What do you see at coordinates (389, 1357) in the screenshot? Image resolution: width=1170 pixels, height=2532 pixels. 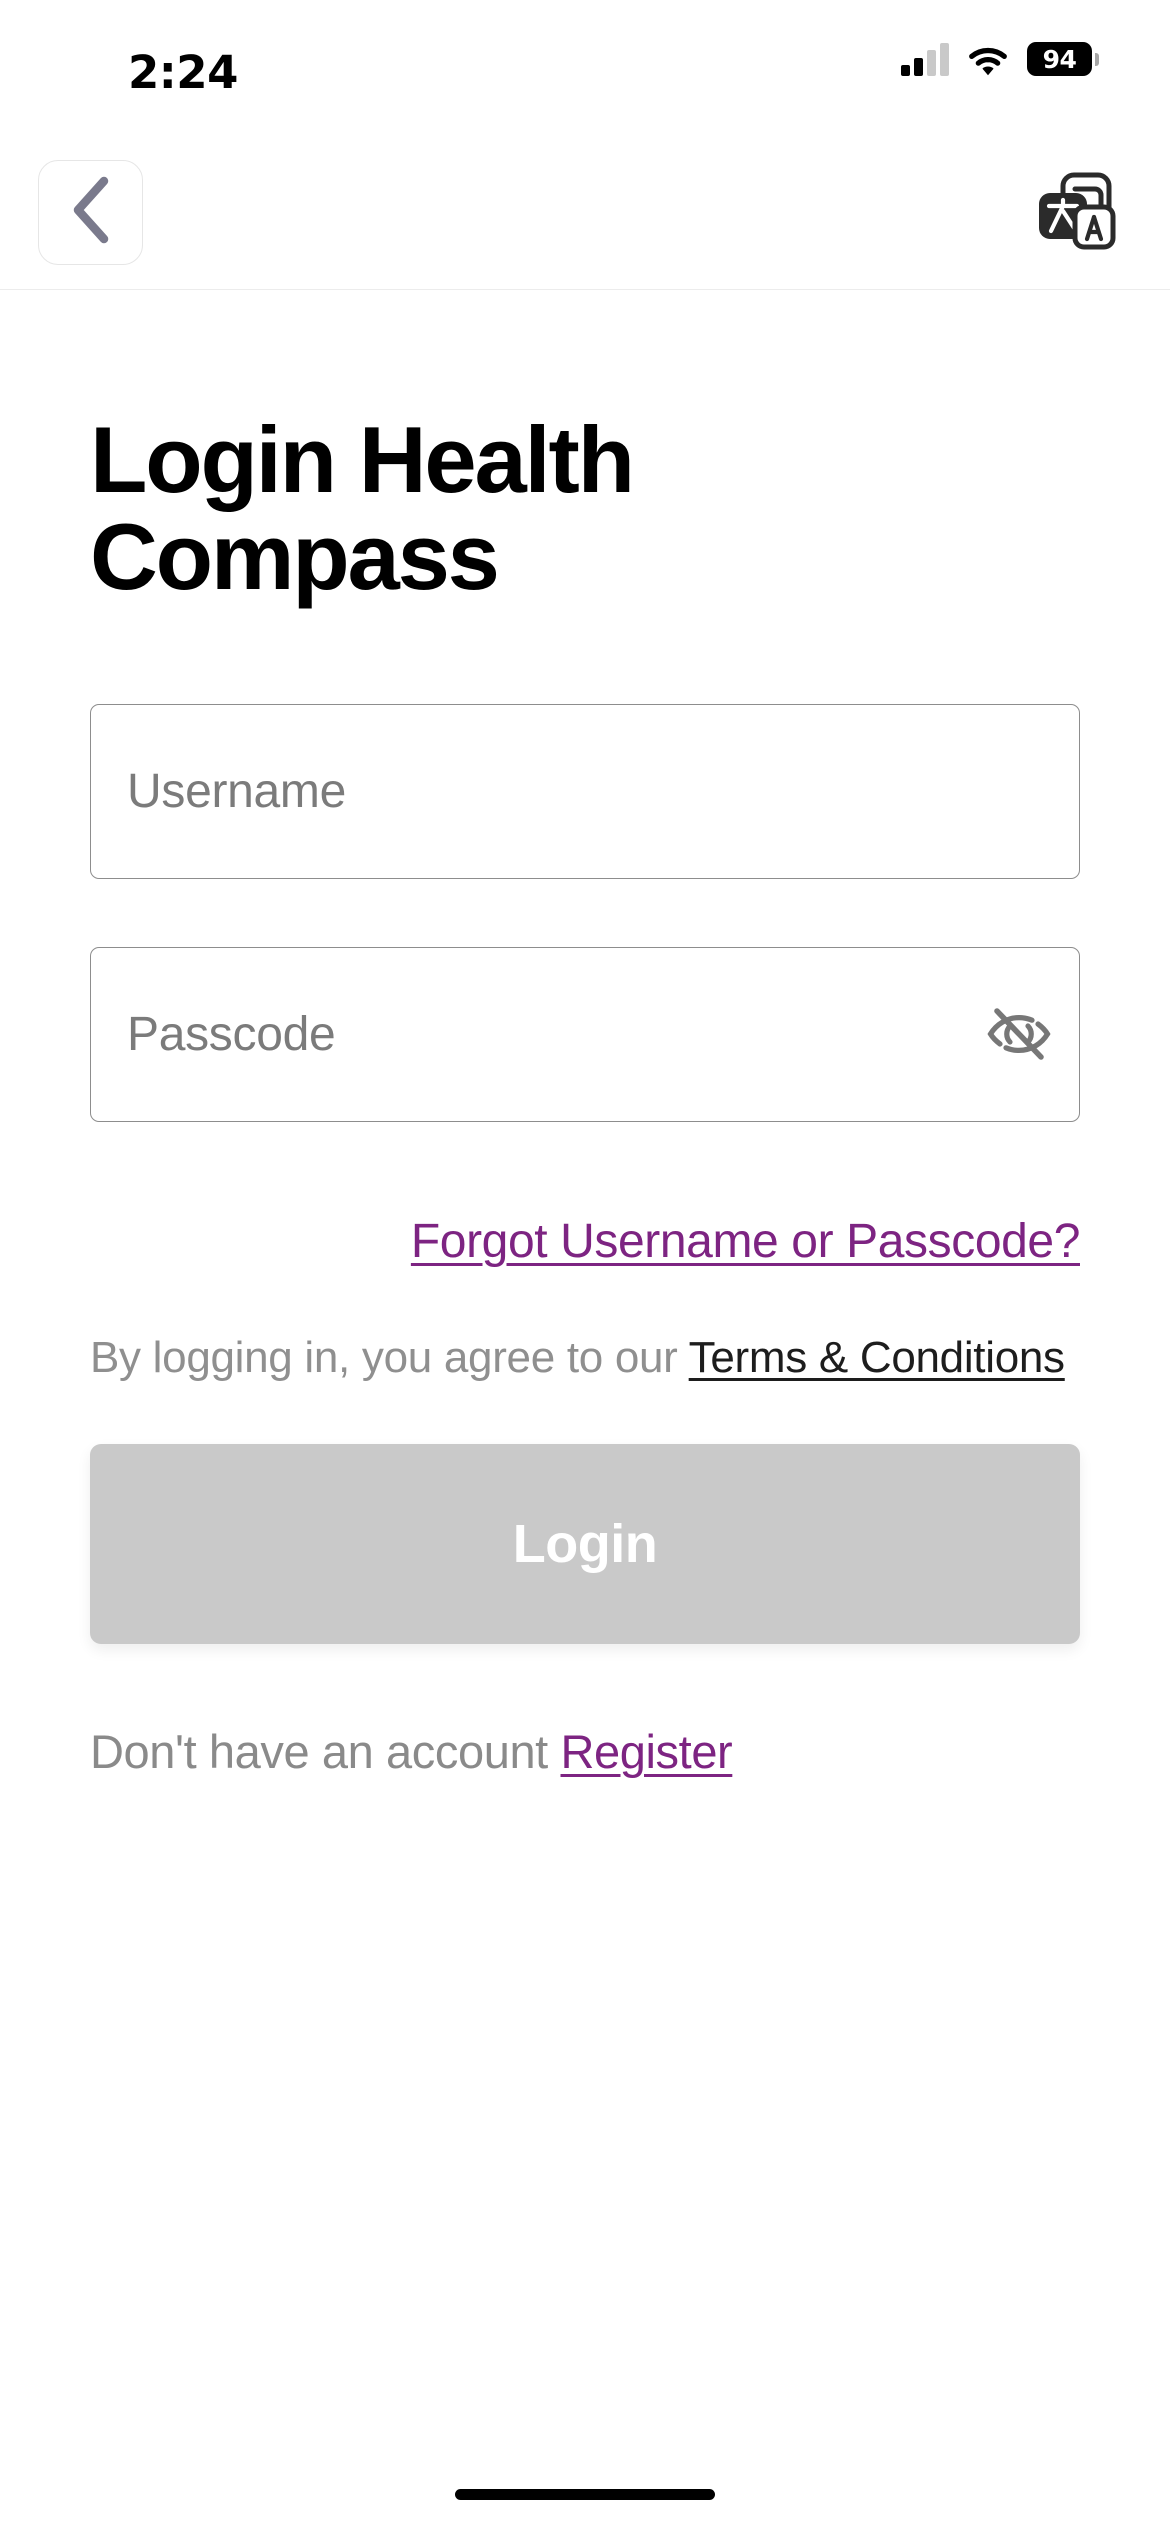 I see `terms-prefix: By logging in, you agree to our` at bounding box center [389, 1357].